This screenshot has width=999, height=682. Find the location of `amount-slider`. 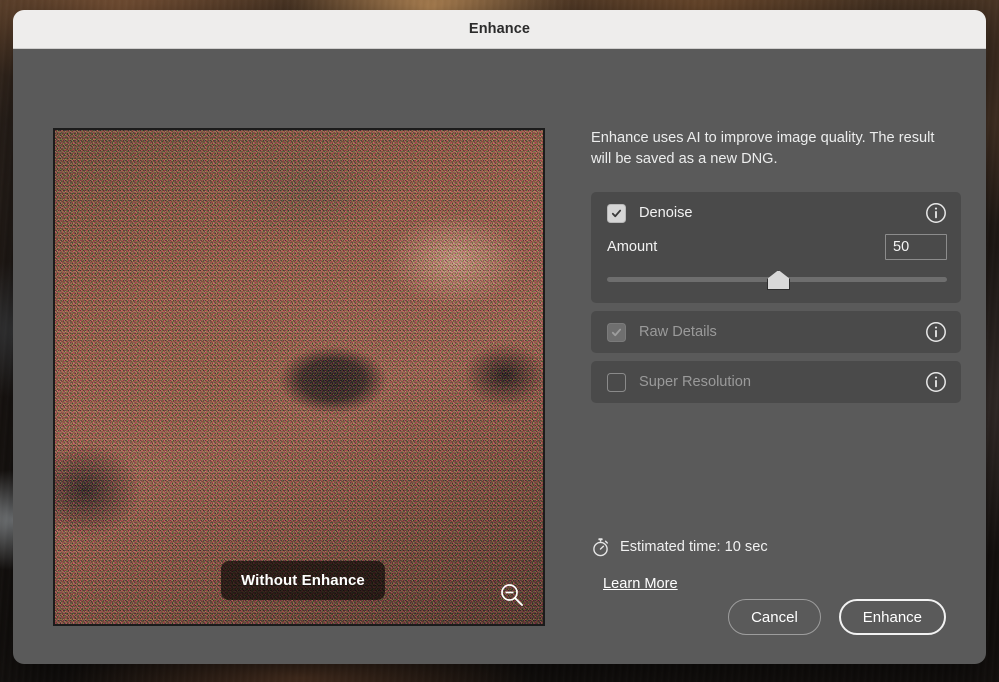

amount-slider is located at coordinates (777, 280).